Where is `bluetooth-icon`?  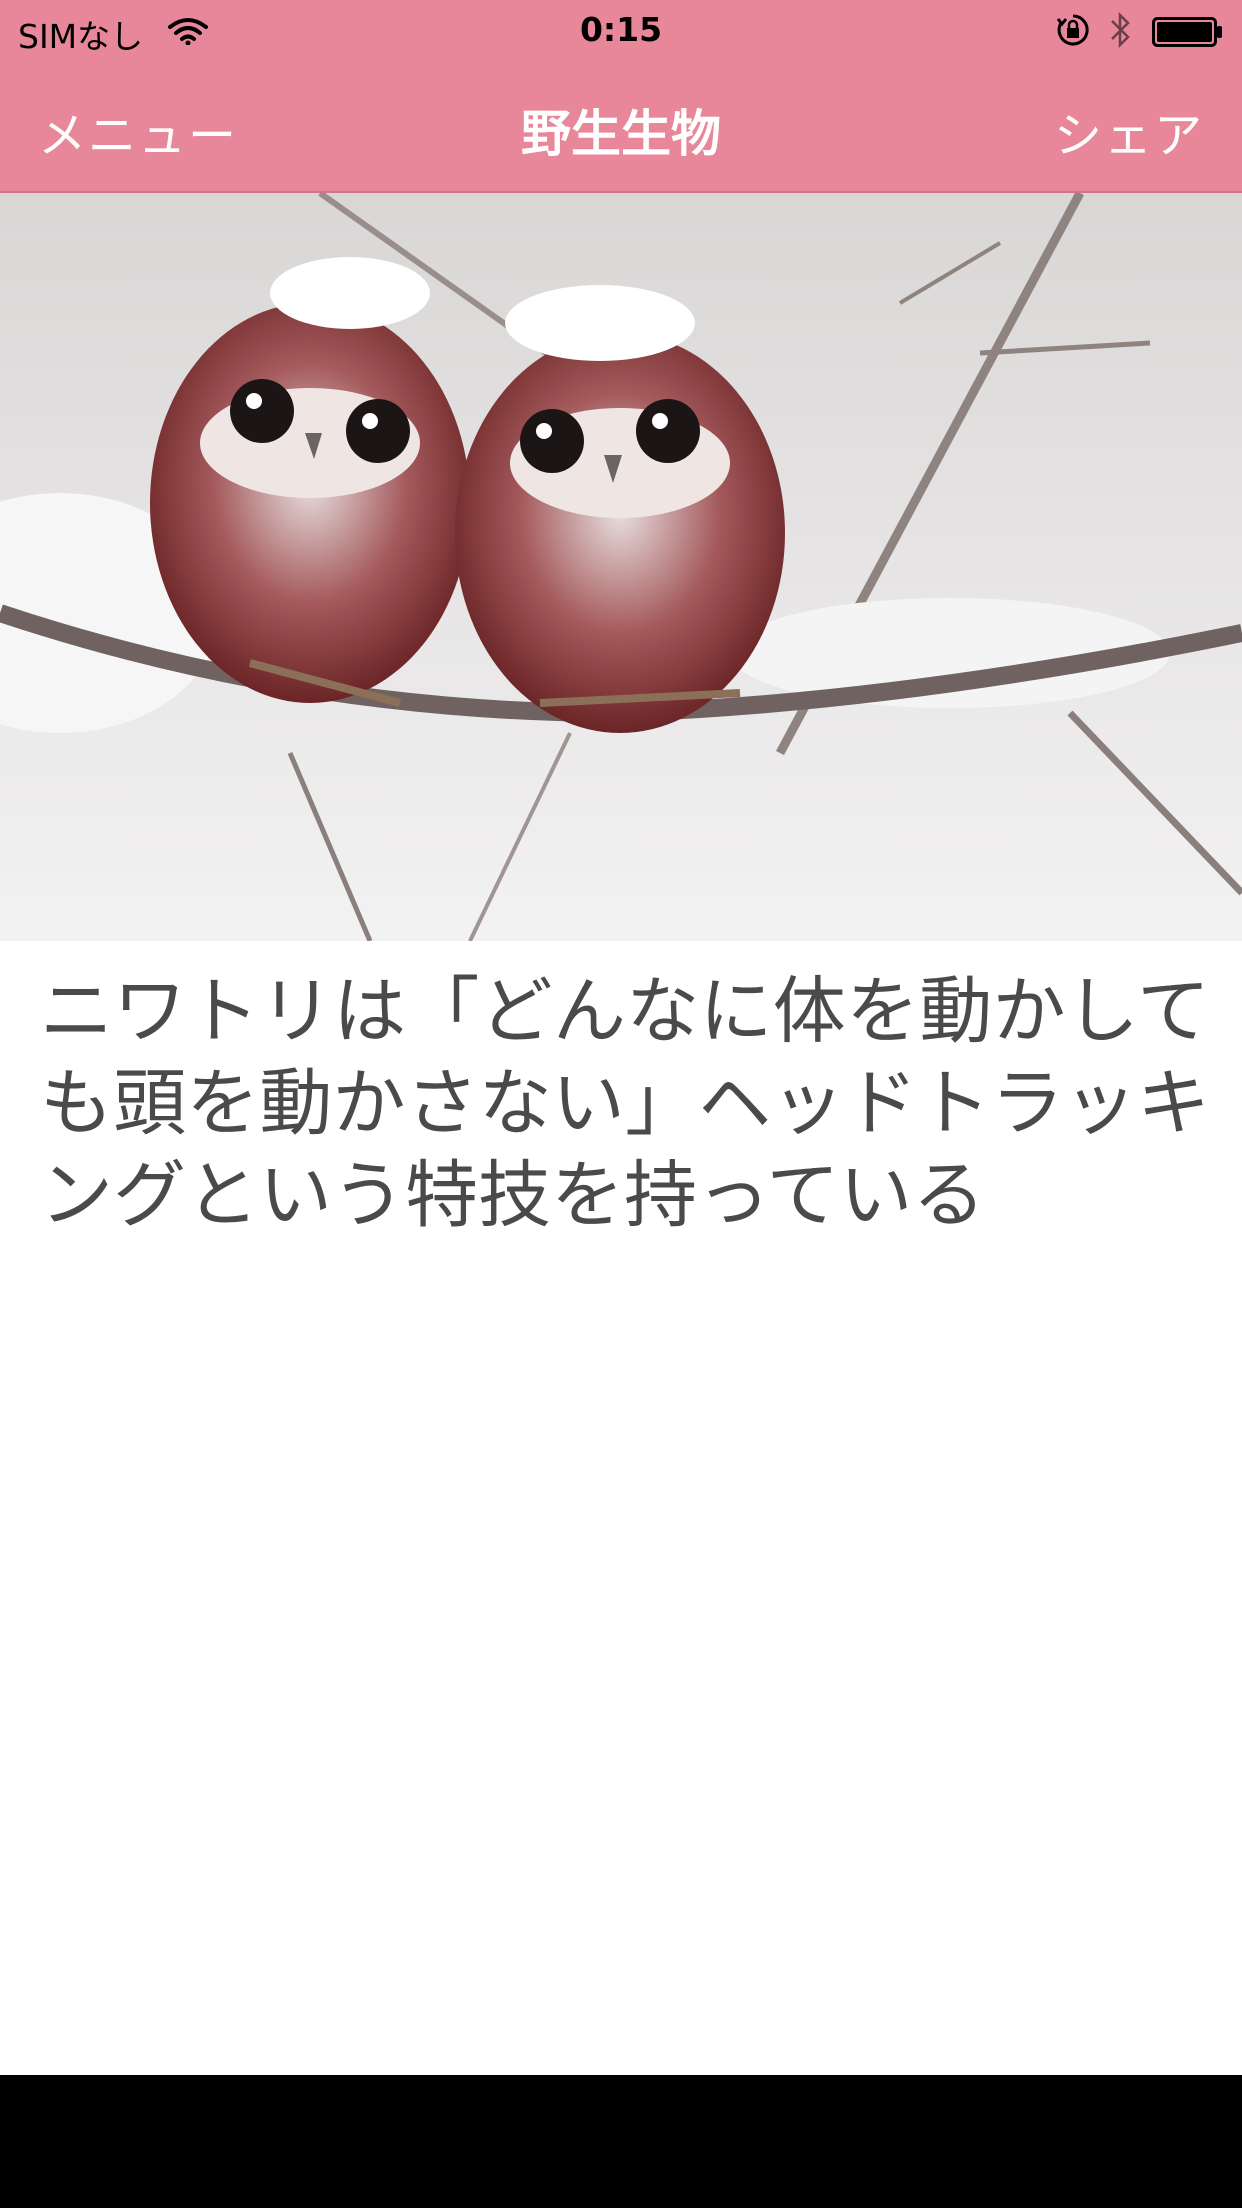
bluetooth-icon is located at coordinates (1121, 34).